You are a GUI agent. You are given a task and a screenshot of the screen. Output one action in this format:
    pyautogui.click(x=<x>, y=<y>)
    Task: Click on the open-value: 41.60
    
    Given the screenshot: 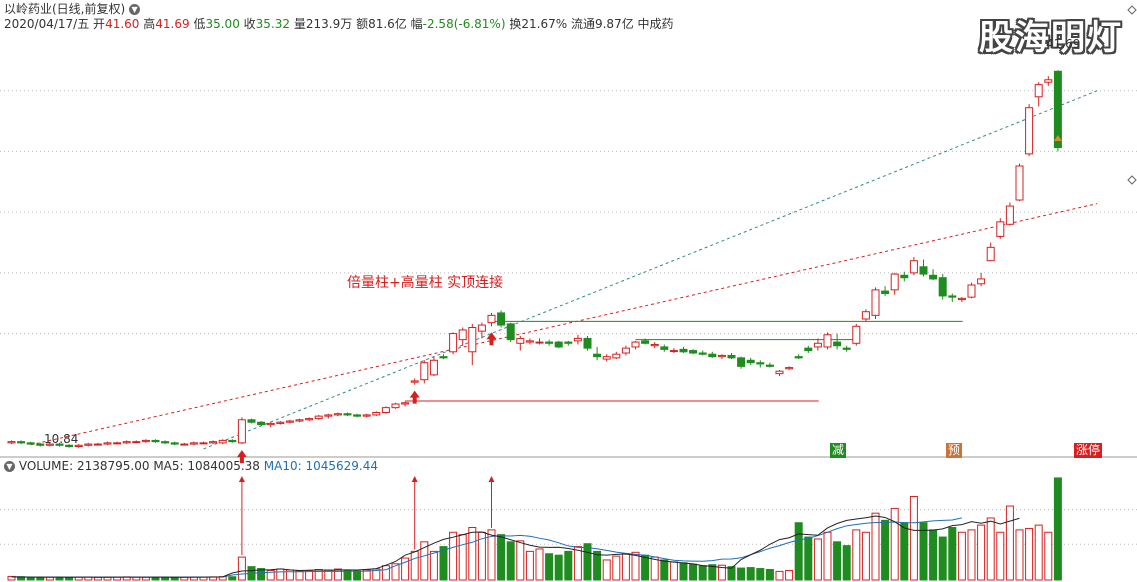 What is the action you would take?
    pyautogui.click(x=122, y=24)
    